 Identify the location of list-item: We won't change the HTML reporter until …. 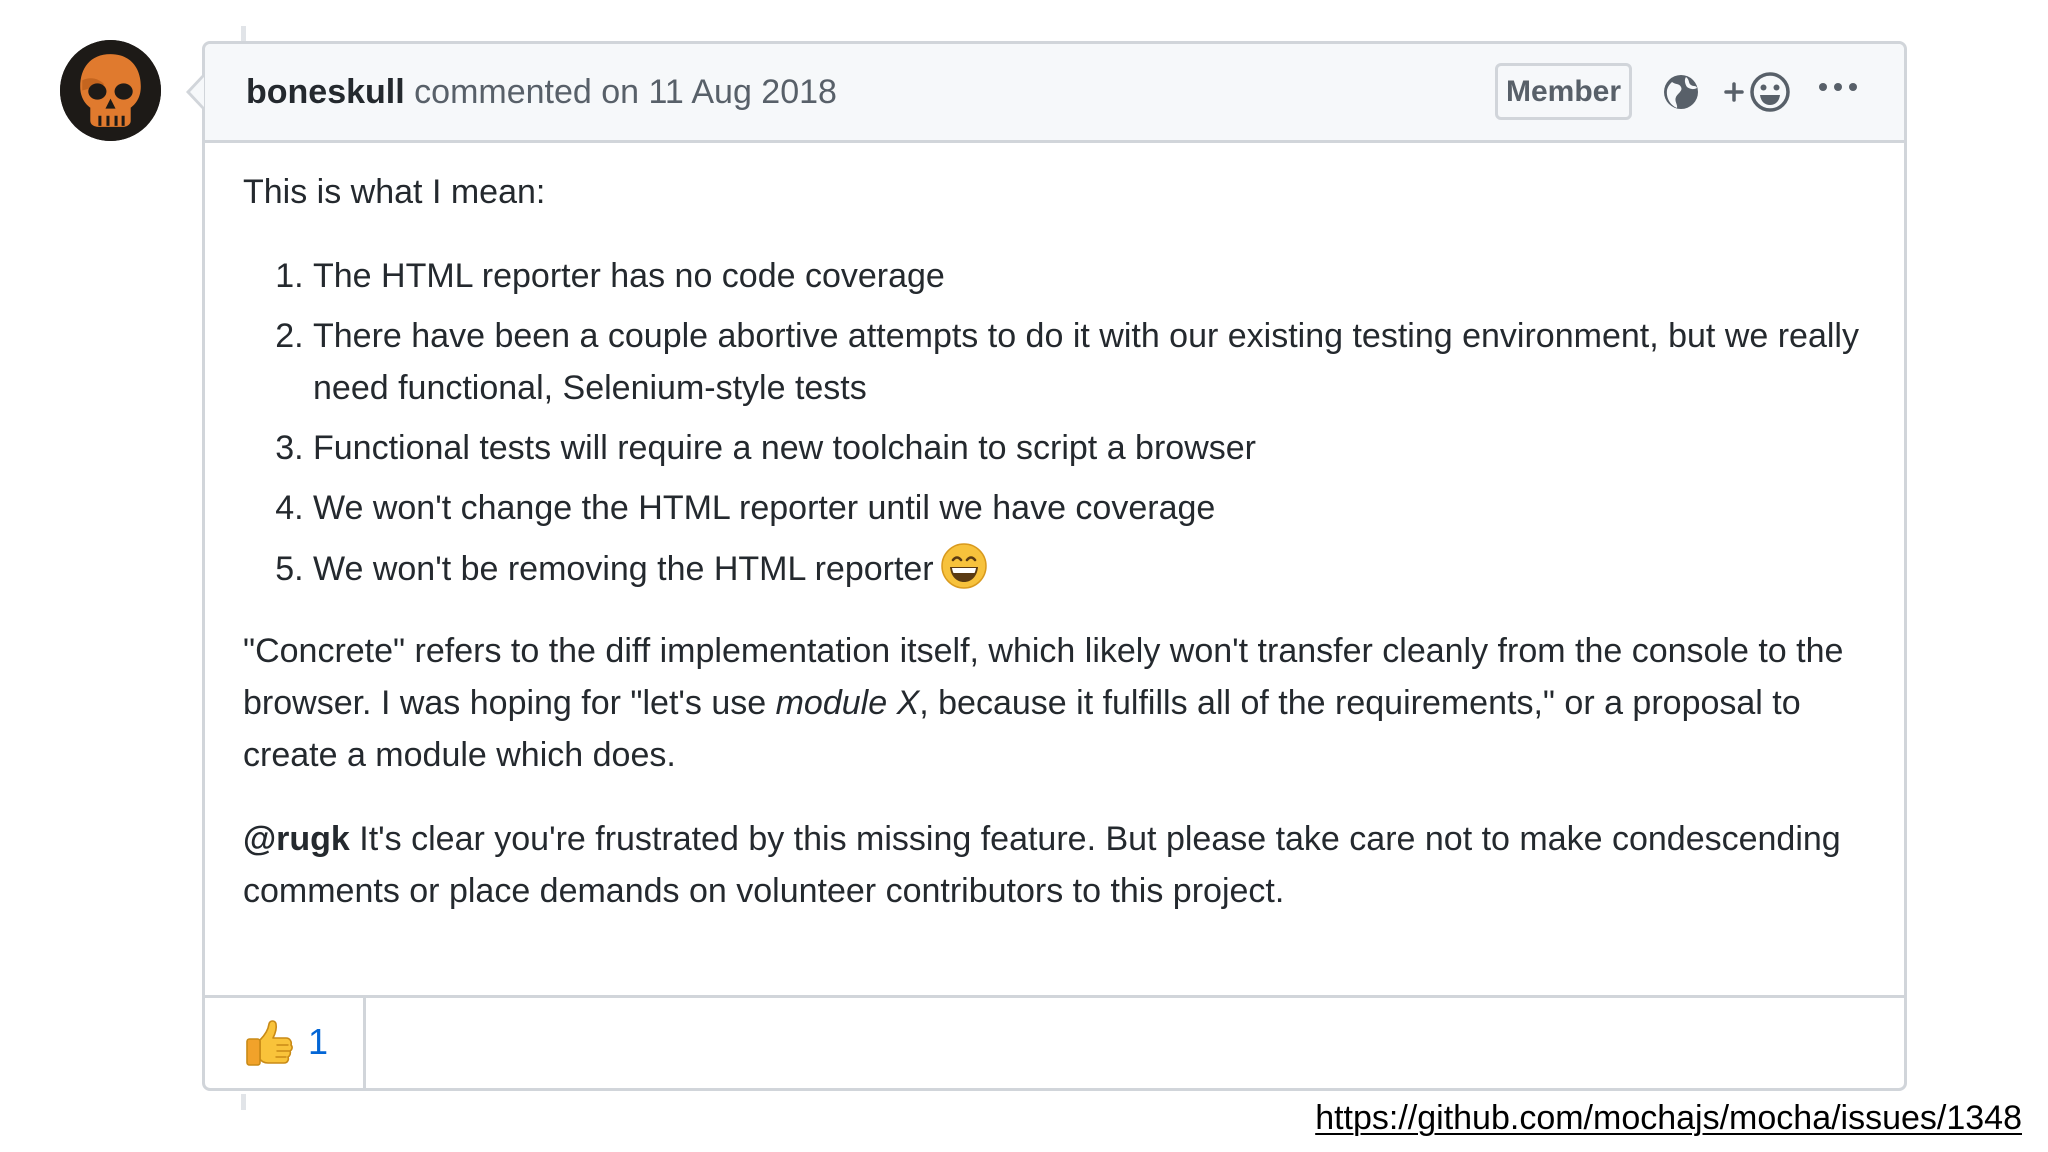
(1088, 508).